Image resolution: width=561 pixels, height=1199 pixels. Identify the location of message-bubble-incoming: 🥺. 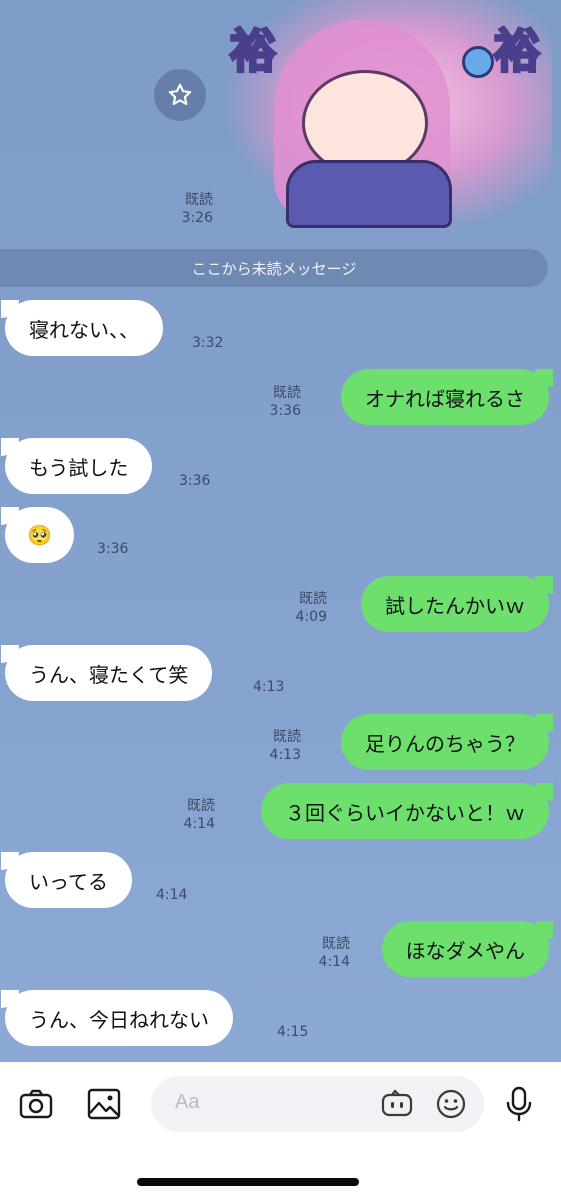
(37, 535).